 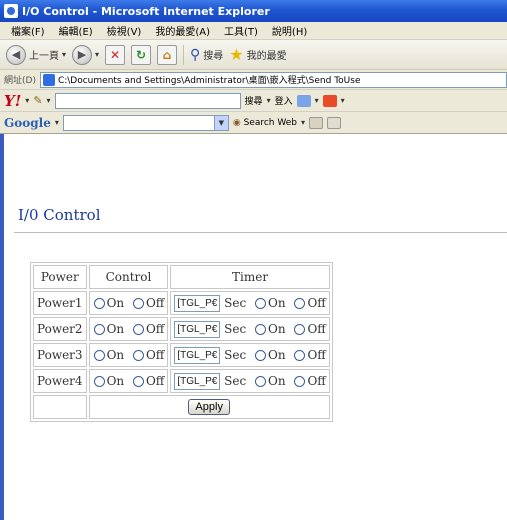 What do you see at coordinates (36, 54) in the screenshot?
I see `back-button: ◀ 上一頁 ▾` at bounding box center [36, 54].